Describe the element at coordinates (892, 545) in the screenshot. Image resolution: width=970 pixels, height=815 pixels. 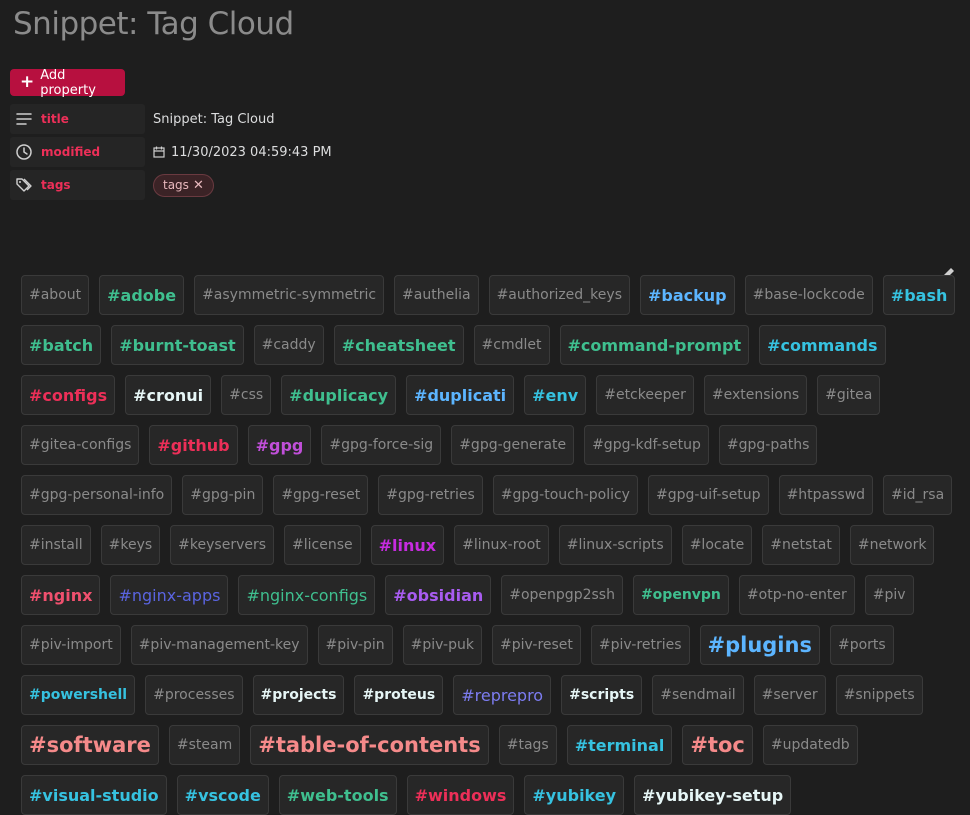
I see `tag-cloud-item: #network` at that location.